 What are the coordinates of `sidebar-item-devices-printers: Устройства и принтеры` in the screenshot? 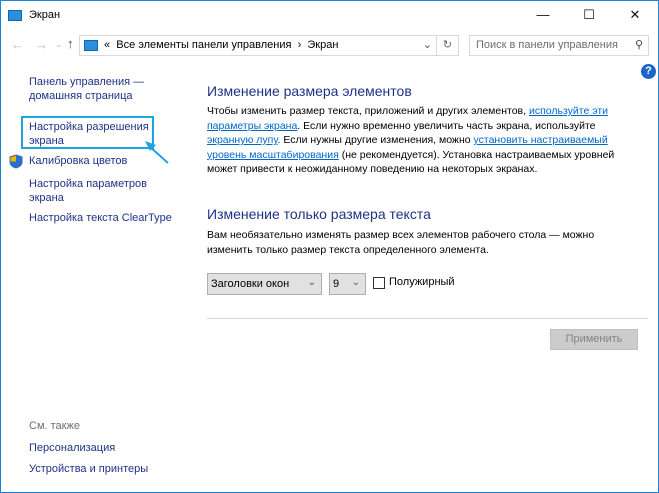 It's located at (88, 469).